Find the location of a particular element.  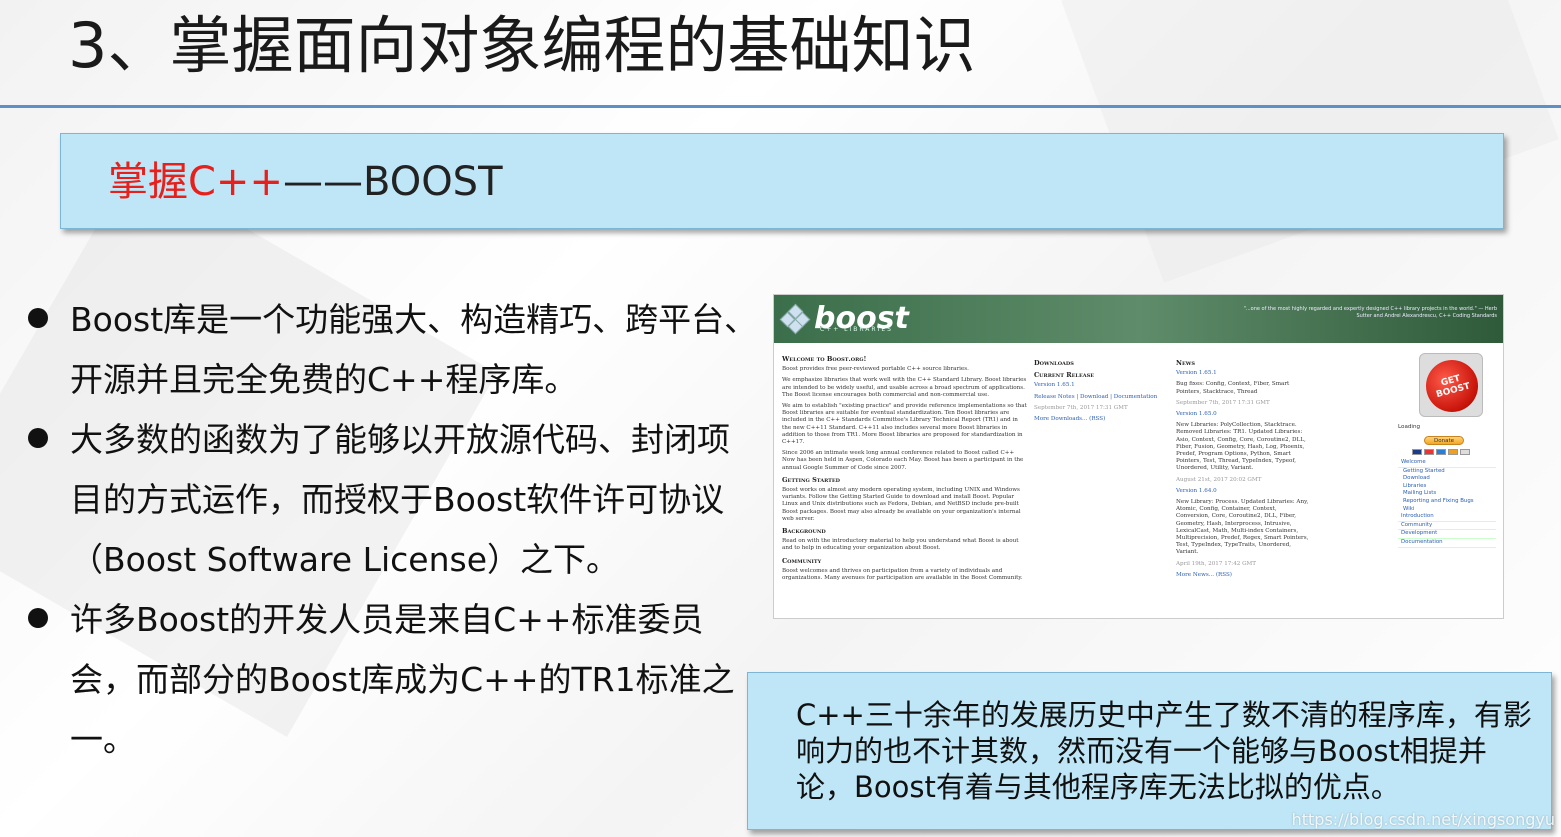

topic-heading-rest: ——BOOST is located at coordinates (392, 182).